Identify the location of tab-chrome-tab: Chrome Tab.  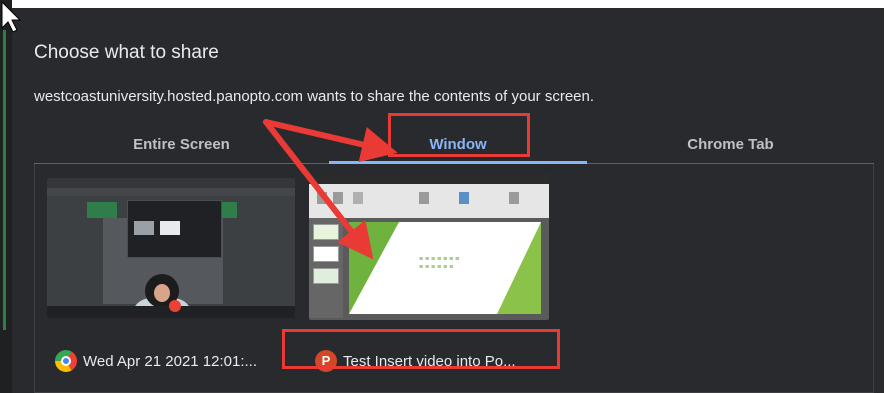
(730, 145).